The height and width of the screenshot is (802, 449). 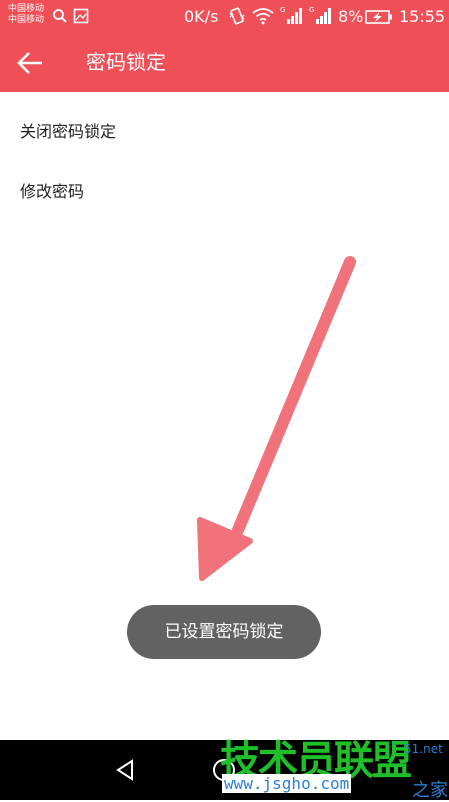 What do you see at coordinates (423, 749) in the screenshot?
I see `watermark-suffix: 51.net` at bounding box center [423, 749].